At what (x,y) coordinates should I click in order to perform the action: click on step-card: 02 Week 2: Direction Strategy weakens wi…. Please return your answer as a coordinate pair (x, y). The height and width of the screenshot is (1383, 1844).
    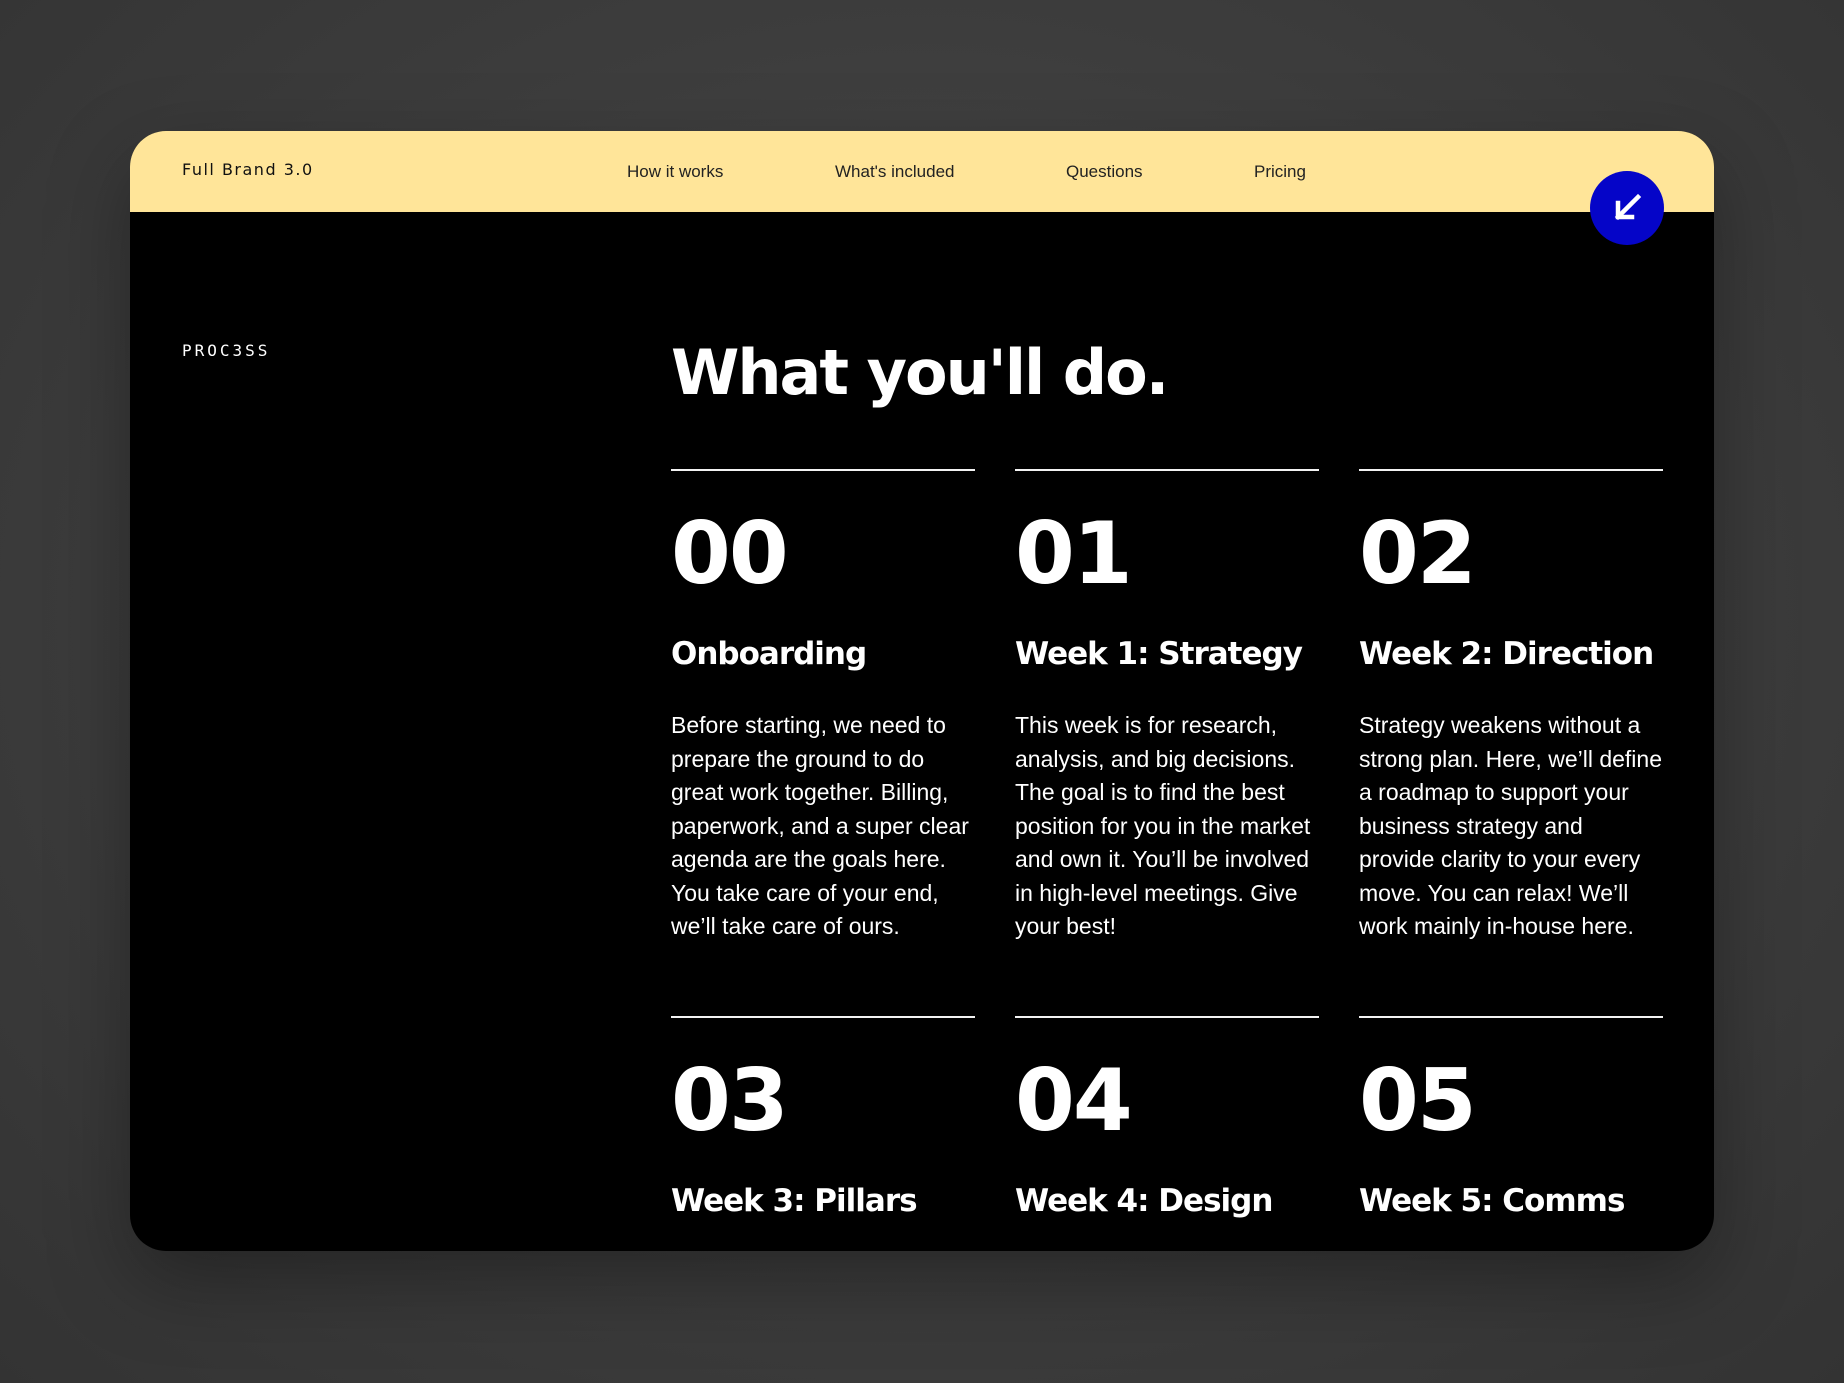
    Looking at the image, I should click on (1511, 706).